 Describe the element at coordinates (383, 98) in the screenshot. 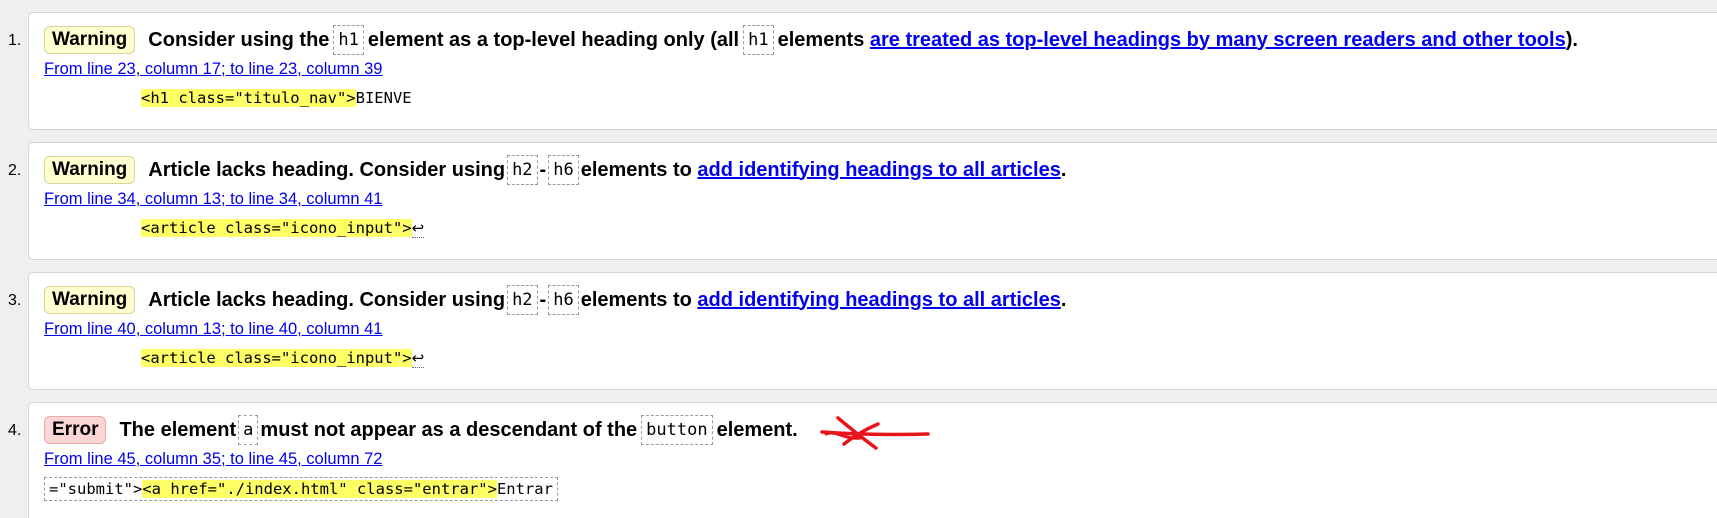

I see `extract-text: BIENVE` at that location.